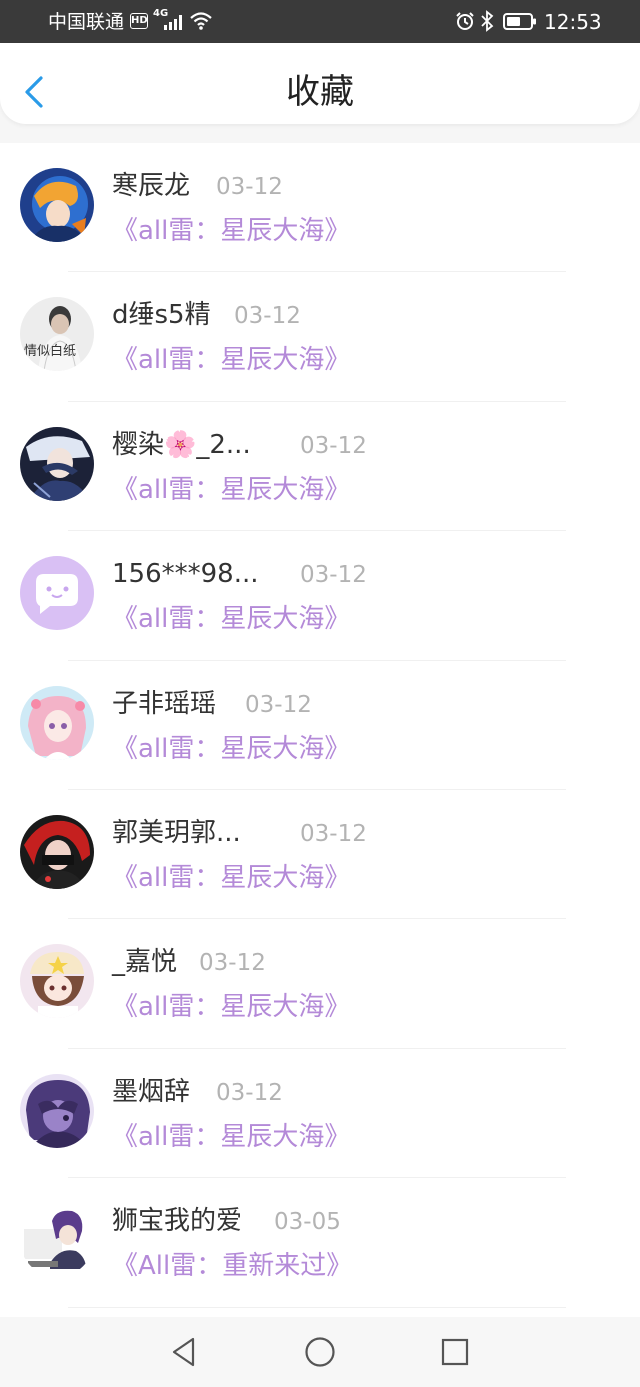 The width and height of the screenshot is (640, 1387). What do you see at coordinates (320, 208) in the screenshot?
I see `list-item: 寒辰龙 03-12 《all雷：星辰大海》` at bounding box center [320, 208].